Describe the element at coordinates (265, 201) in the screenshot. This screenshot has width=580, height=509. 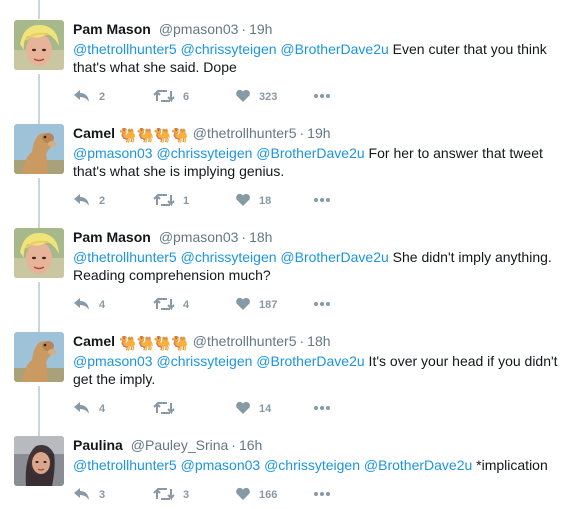
I see `like-count: 18` at that location.